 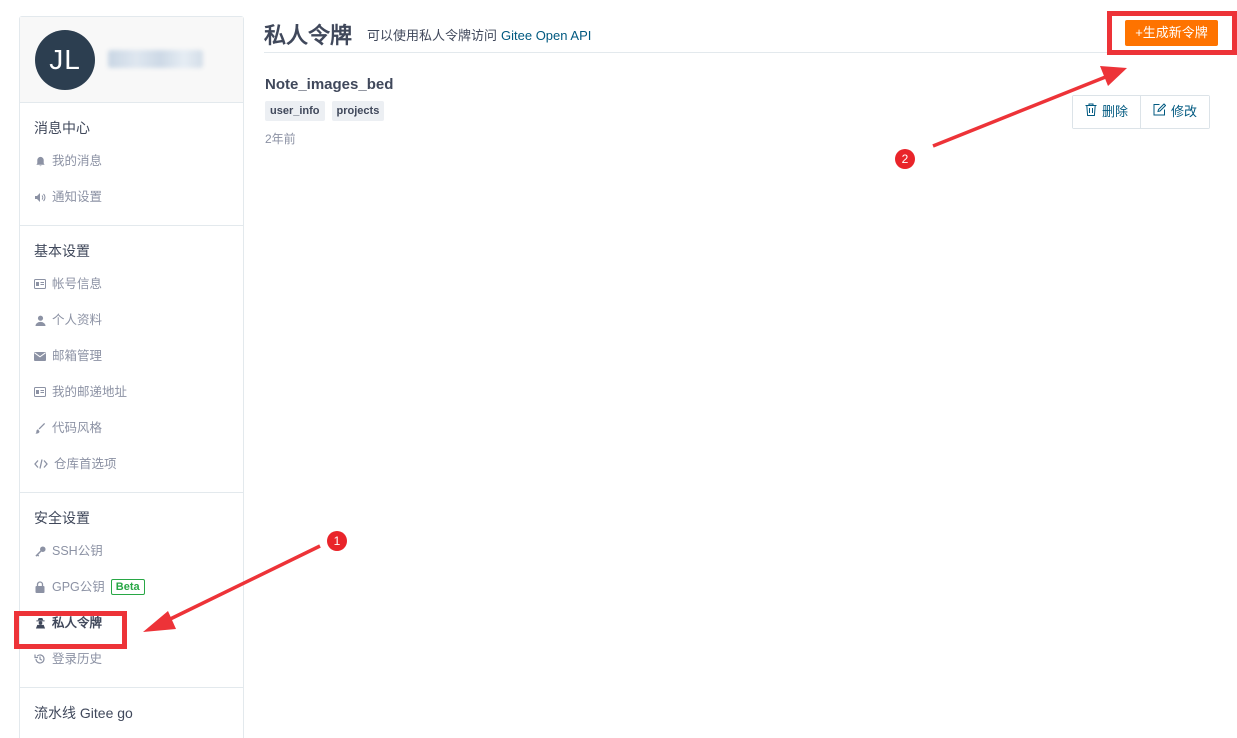 I want to click on annotation-badge-2: 2, so click(x=905, y=159).